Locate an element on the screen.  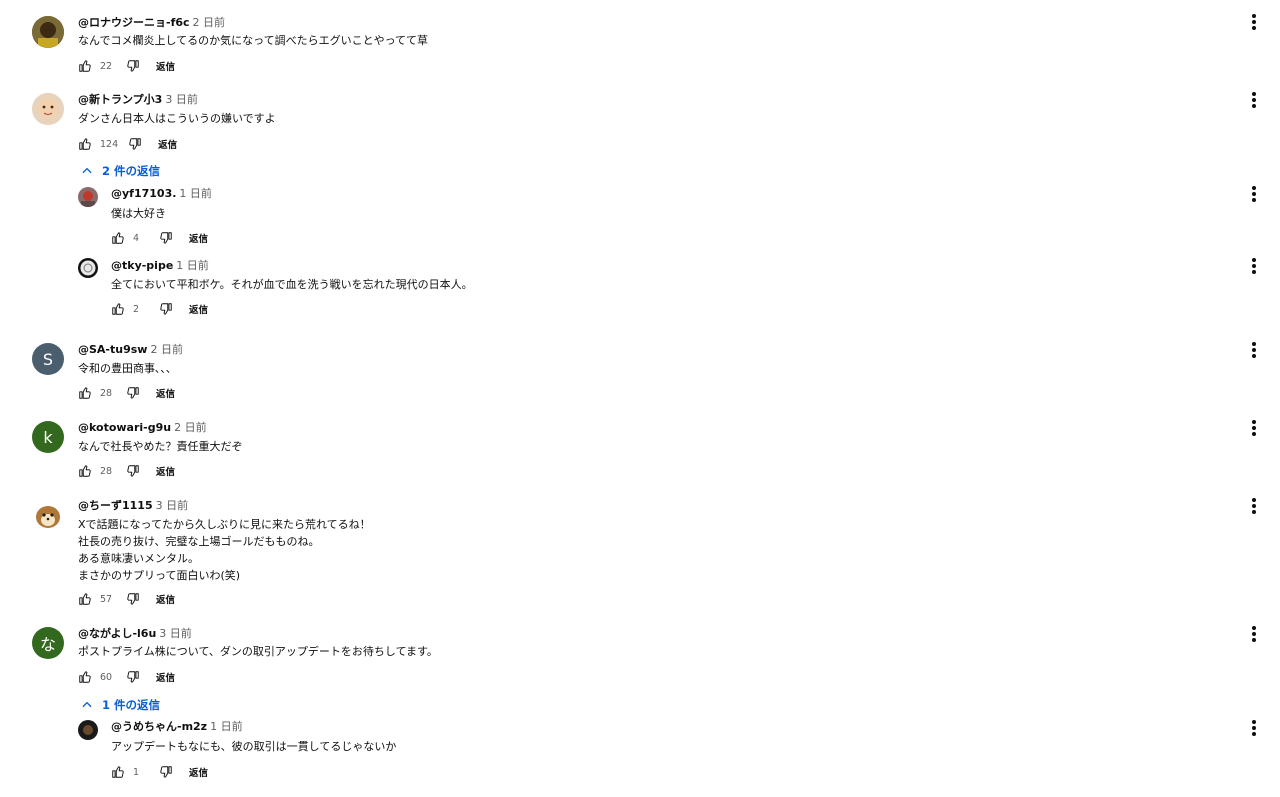
comment-actions: 57 返信 is located at coordinates (126, 599).